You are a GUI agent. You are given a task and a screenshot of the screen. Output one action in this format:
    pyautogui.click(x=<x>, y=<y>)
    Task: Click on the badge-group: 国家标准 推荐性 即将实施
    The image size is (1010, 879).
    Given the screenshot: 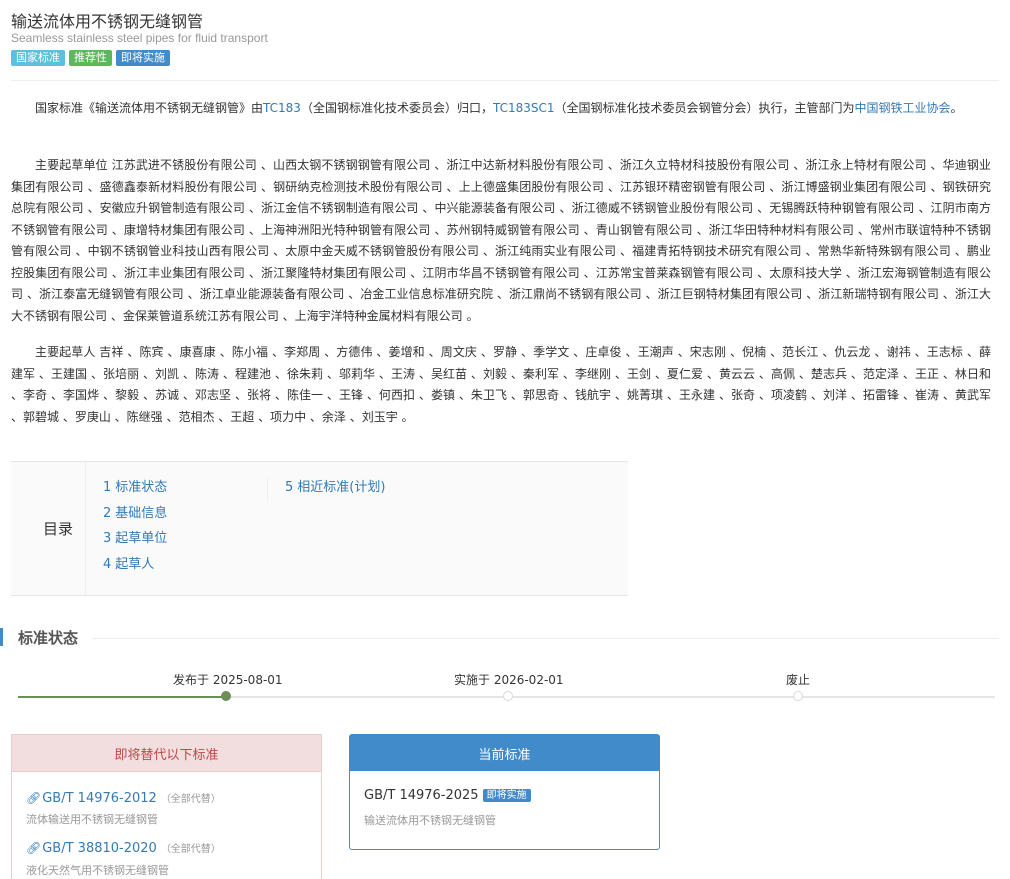 What is the action you would take?
    pyautogui.click(x=90, y=58)
    